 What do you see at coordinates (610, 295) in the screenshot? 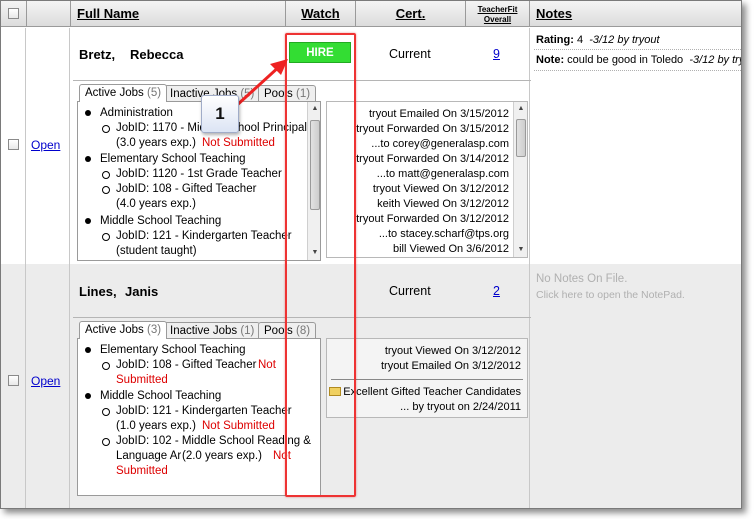
I see `notes-hint: Click here to open the NotePad.` at bounding box center [610, 295].